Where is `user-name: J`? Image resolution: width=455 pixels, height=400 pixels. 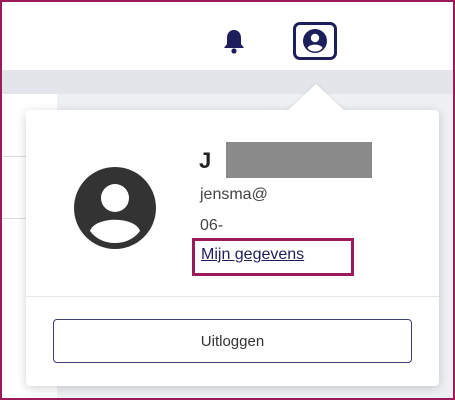
user-name: J is located at coordinates (205, 160).